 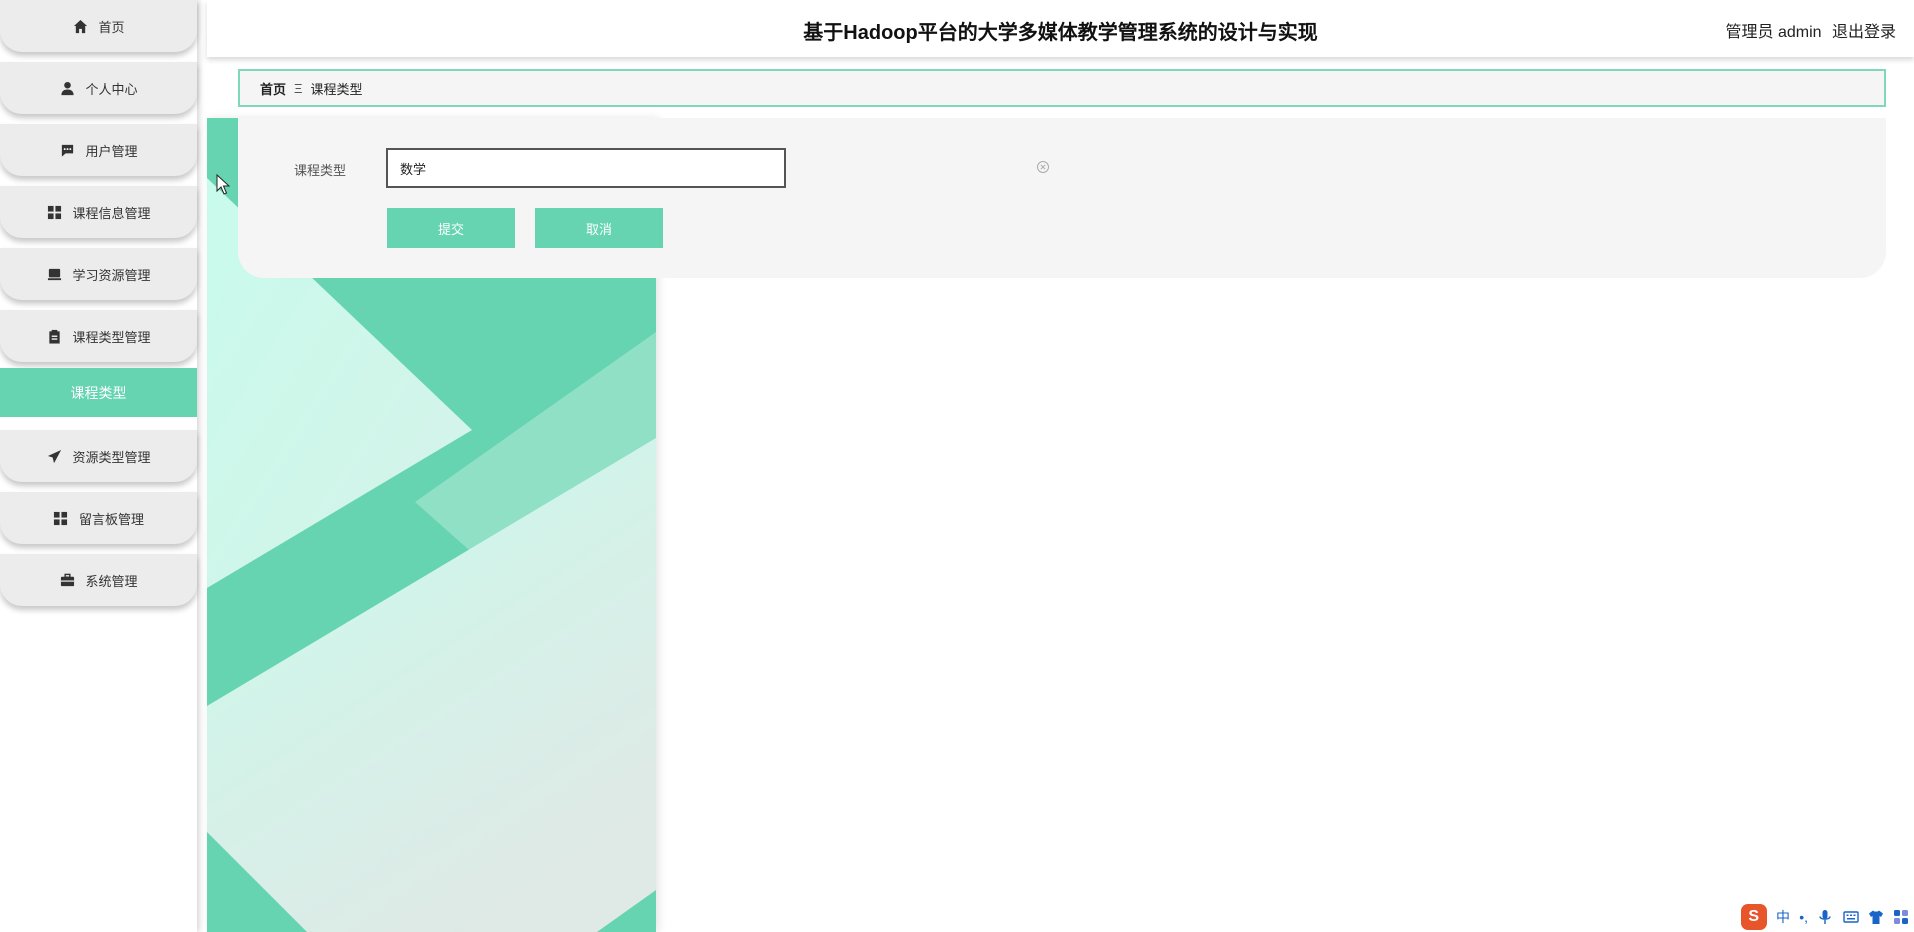 What do you see at coordinates (1783, 917) in the screenshot?
I see `ime-mode: 中` at bounding box center [1783, 917].